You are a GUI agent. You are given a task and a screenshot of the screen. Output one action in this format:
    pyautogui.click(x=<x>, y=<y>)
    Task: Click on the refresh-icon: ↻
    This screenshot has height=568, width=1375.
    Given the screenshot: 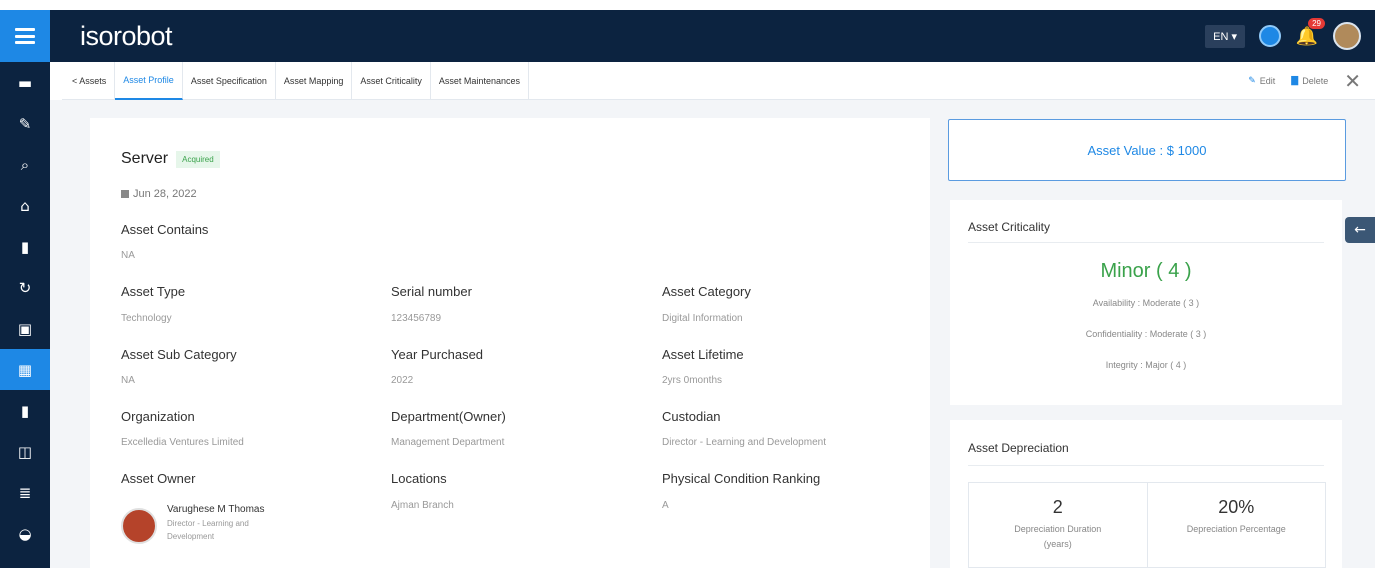 What is the action you would take?
    pyautogui.click(x=25, y=287)
    